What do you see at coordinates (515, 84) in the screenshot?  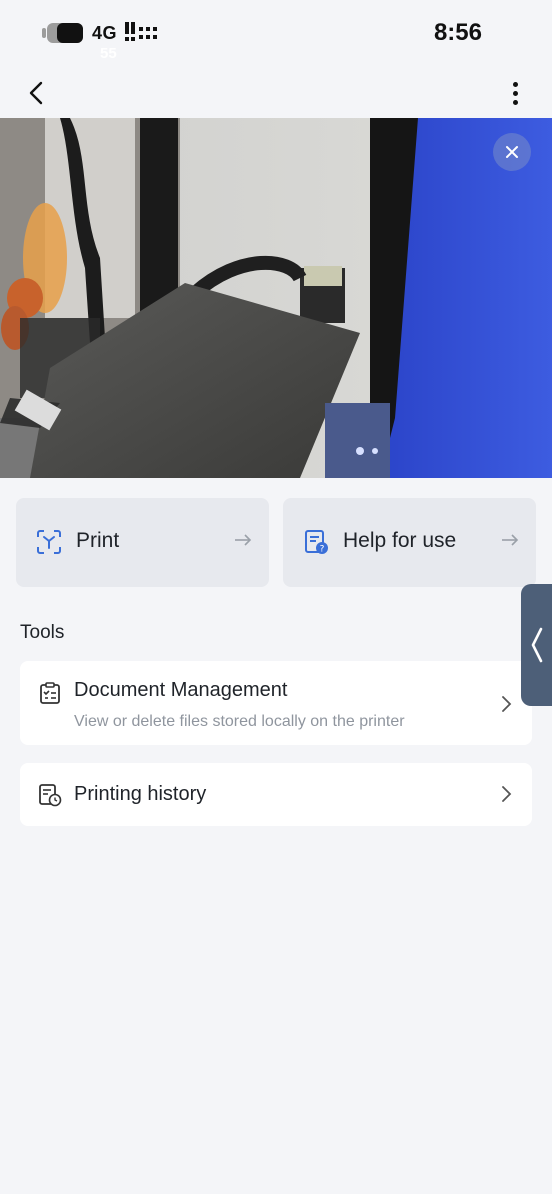 I see `vertical-dots-icon` at bounding box center [515, 84].